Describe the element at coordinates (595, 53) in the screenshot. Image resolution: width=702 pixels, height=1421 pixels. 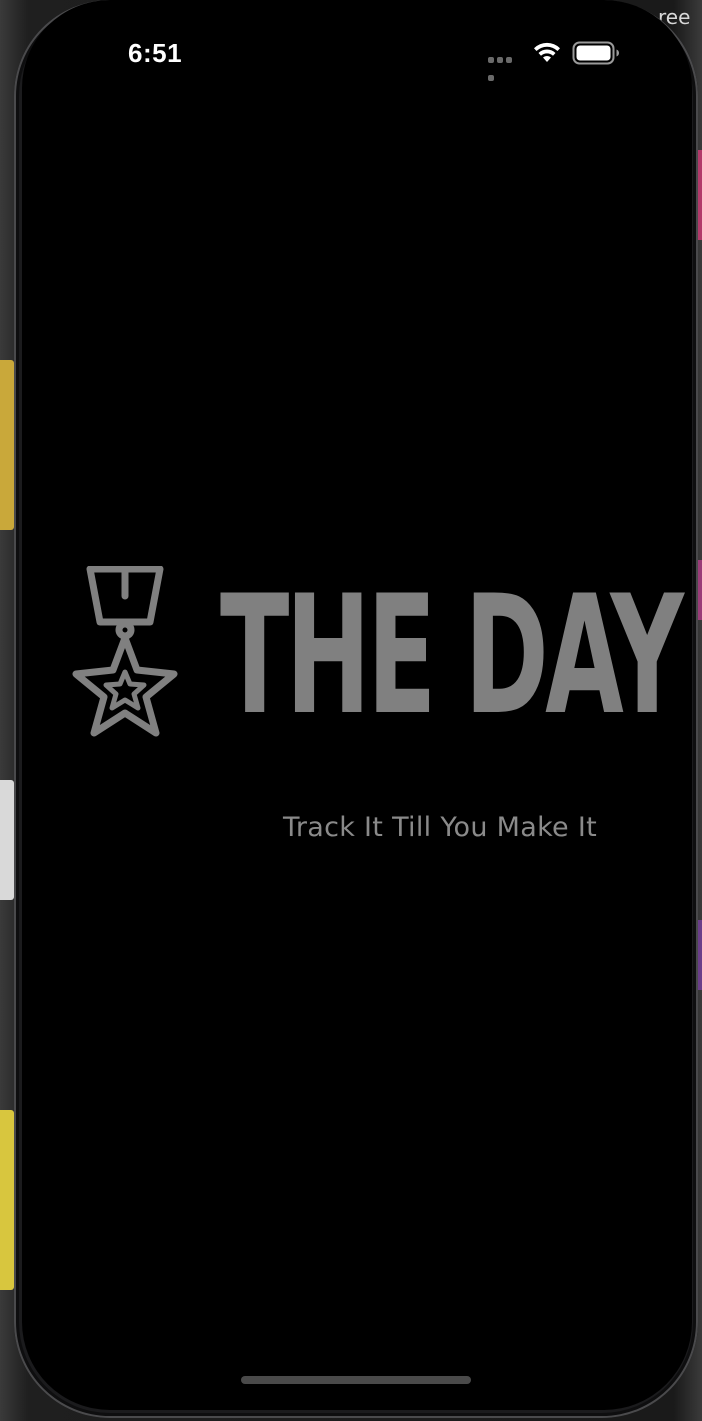
I see `battery-icon` at that location.